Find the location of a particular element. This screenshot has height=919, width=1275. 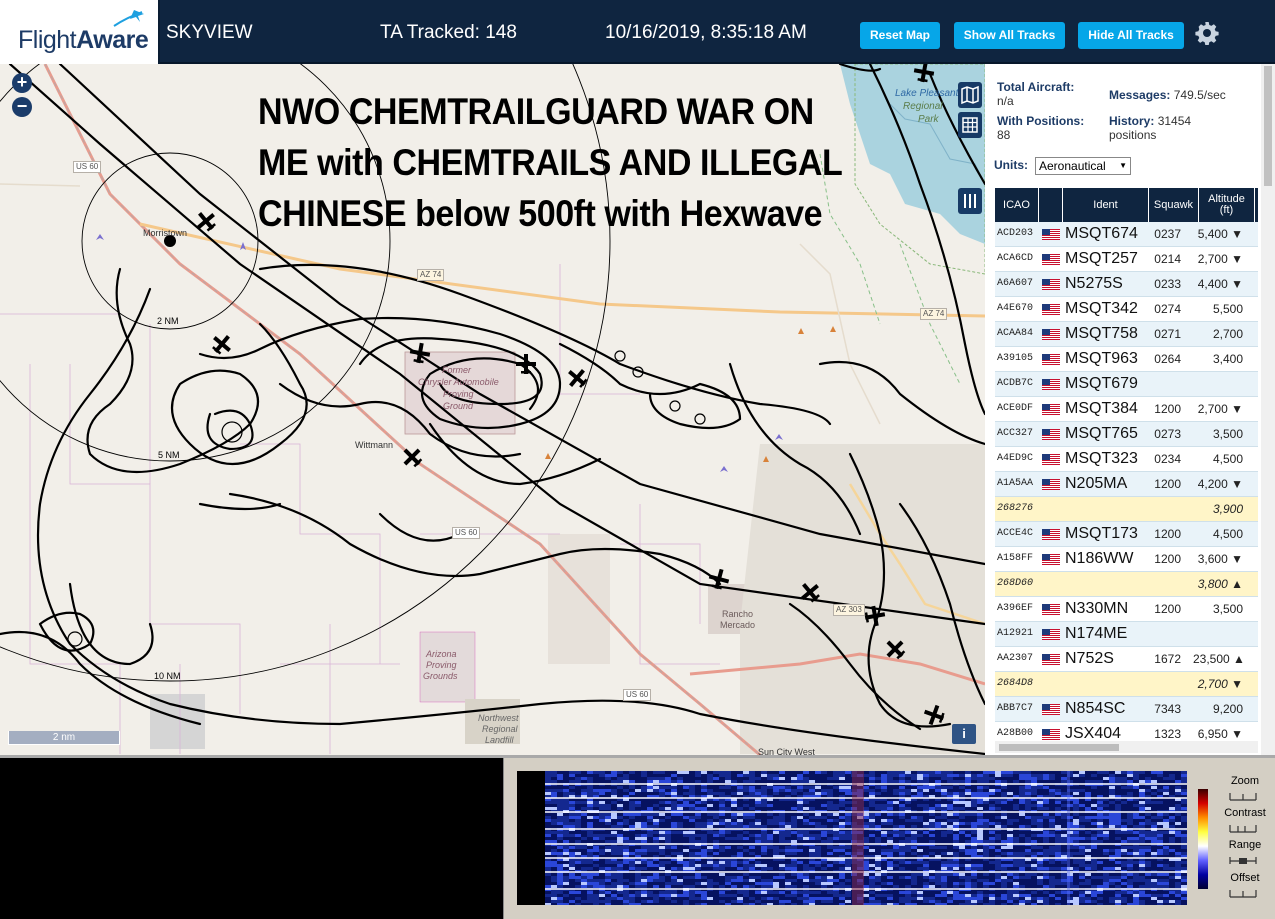

table-row: ACAA84 MSQT758 0271 2,700 is located at coordinates (1126, 334).